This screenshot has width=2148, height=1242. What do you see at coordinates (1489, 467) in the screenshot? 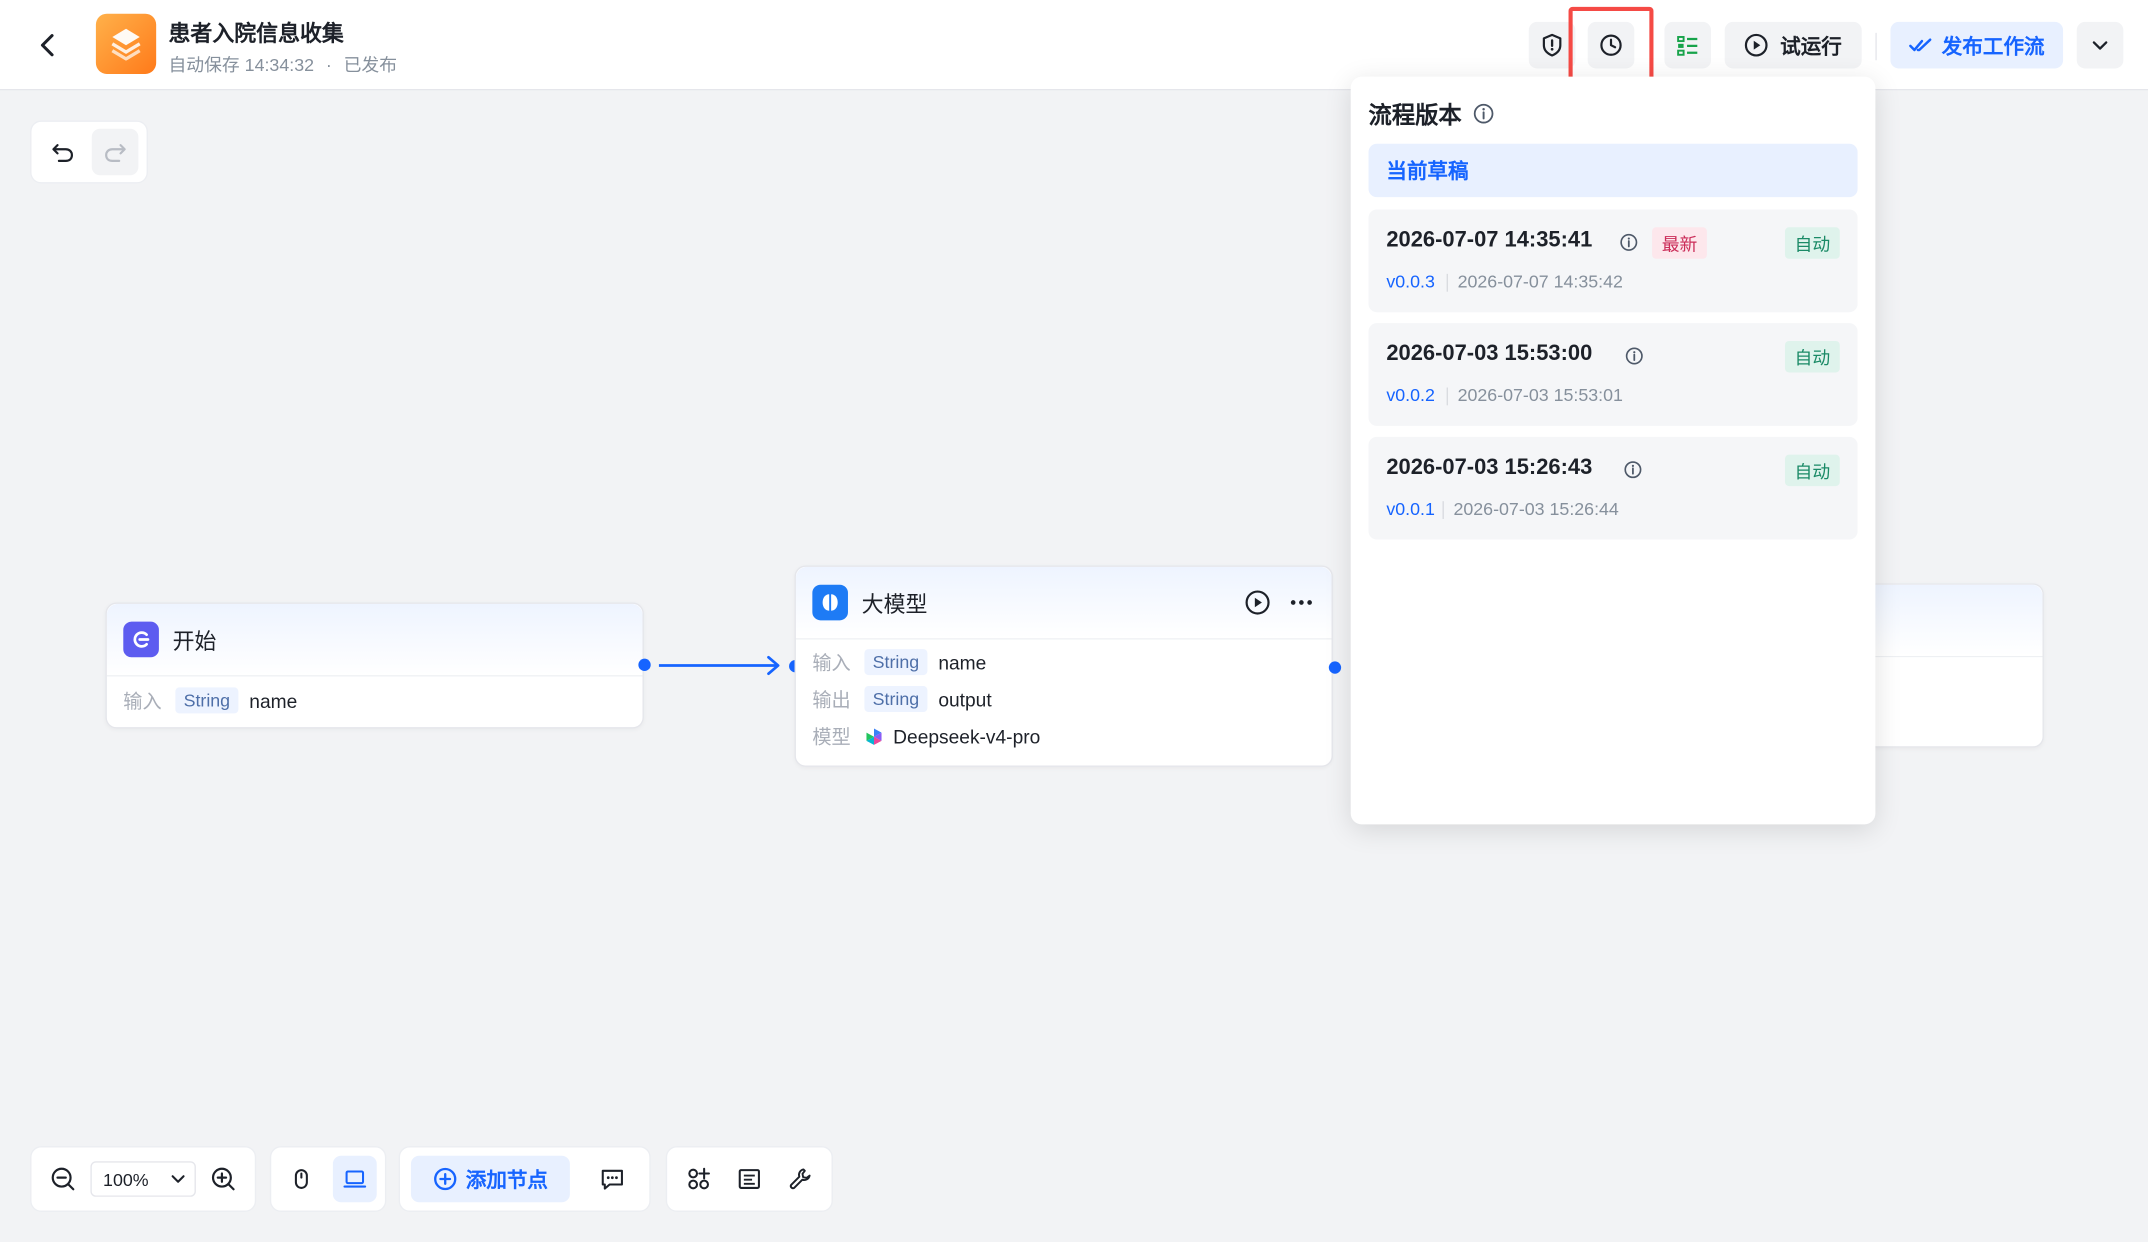
I see `version-time: 2026-07-03 15:26:43` at bounding box center [1489, 467].